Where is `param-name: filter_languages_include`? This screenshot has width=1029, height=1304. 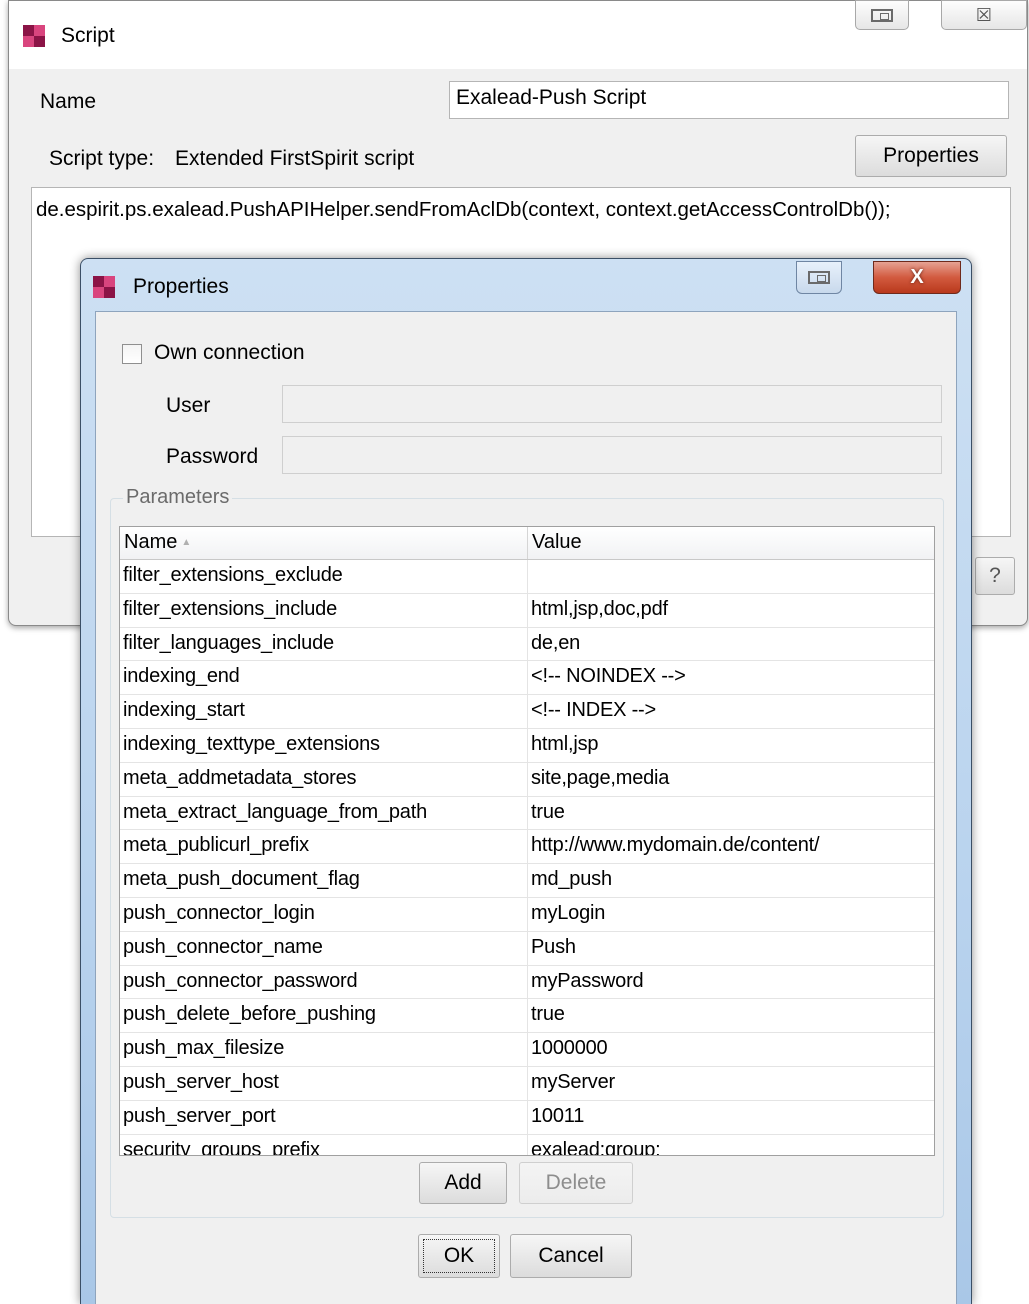 param-name: filter_languages_include is located at coordinates (324, 644).